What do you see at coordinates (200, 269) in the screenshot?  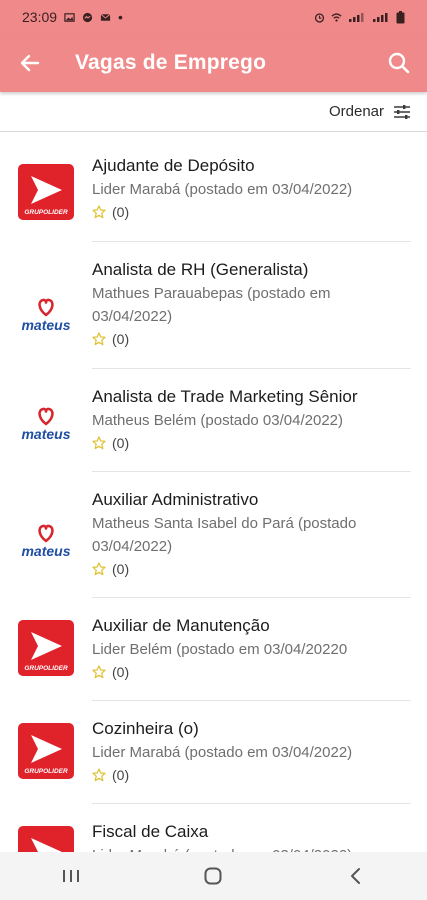 I see `job-title: Analista de RH (Generalista)` at bounding box center [200, 269].